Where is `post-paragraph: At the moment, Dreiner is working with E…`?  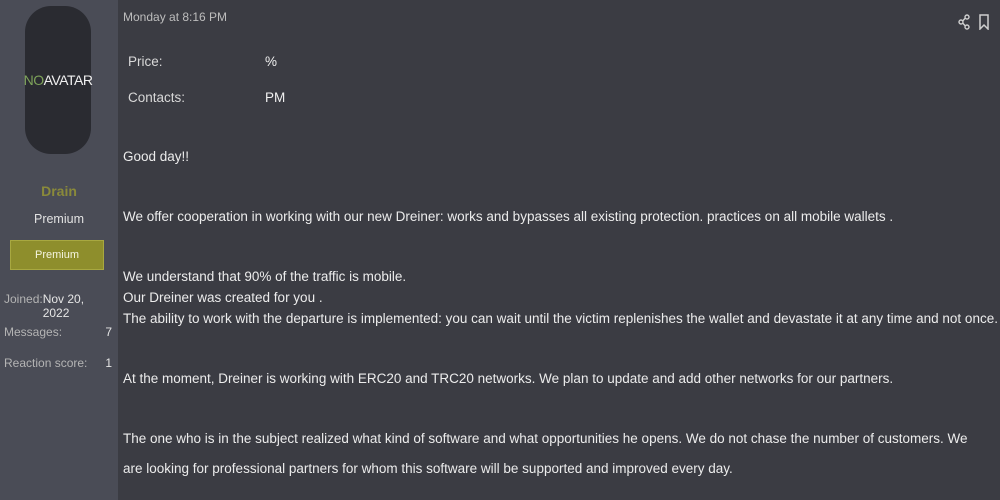
post-paragraph: At the moment, Dreiner is working with E… is located at coordinates (508, 378).